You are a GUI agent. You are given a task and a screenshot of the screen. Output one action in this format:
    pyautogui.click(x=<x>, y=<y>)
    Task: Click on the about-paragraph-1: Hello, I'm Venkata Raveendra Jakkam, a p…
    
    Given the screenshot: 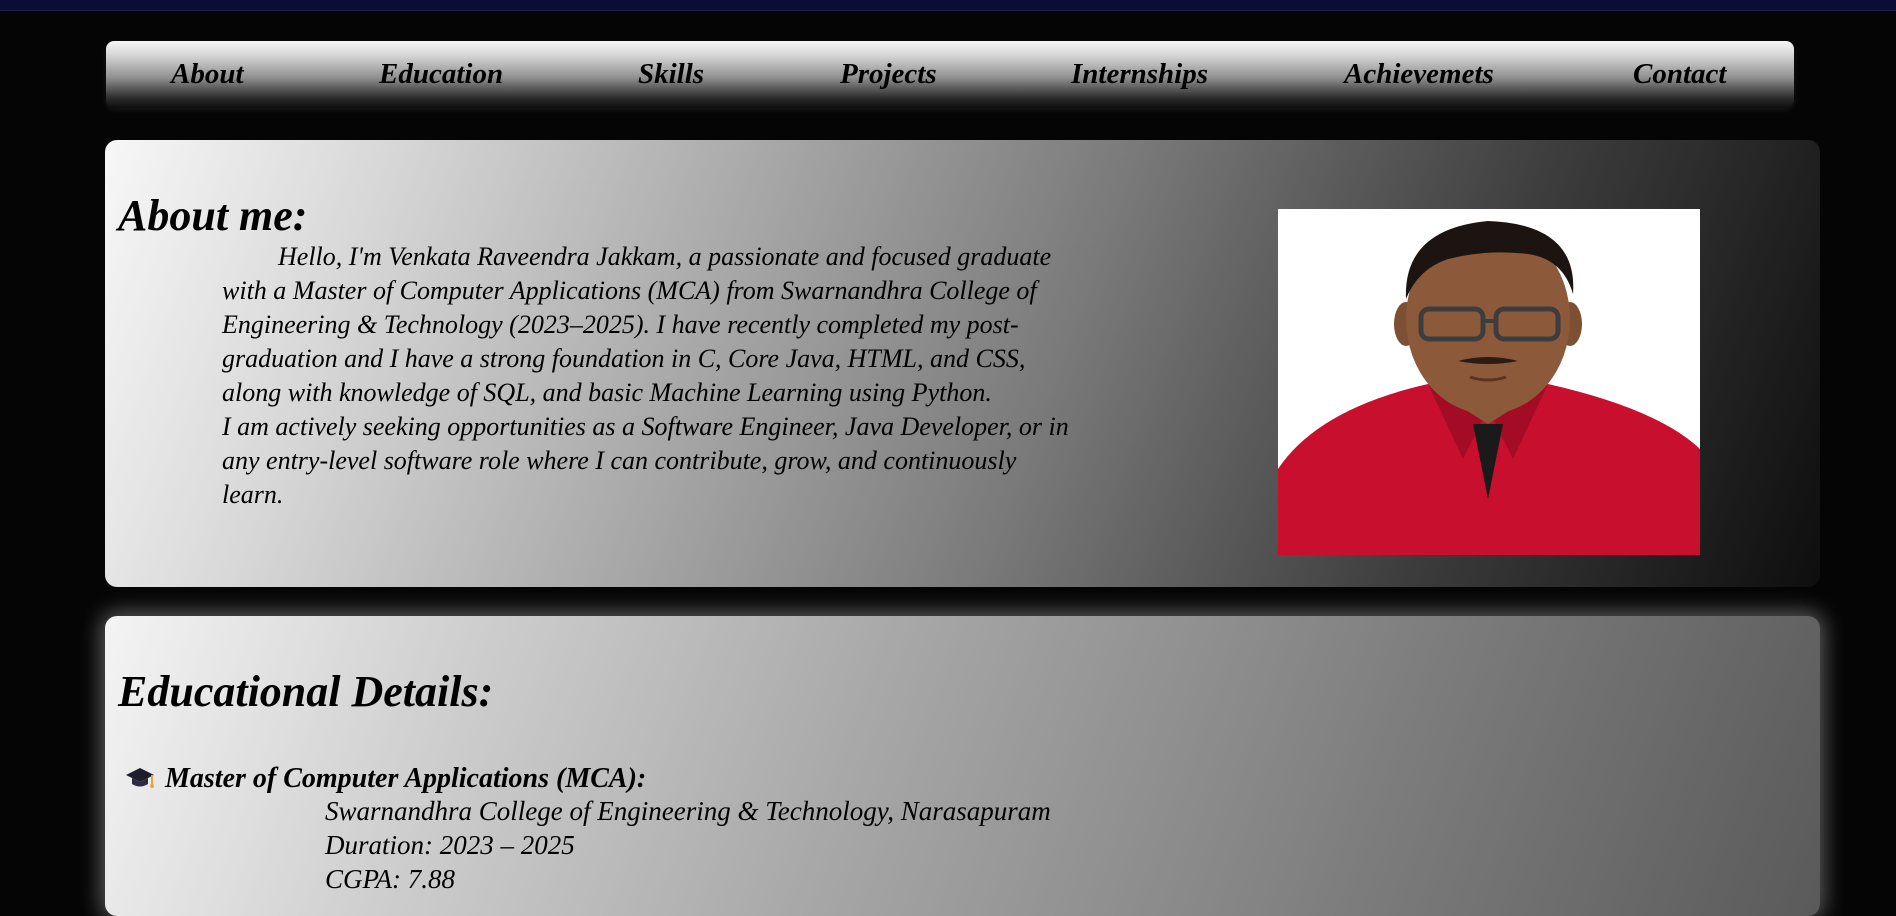 What is the action you would take?
    pyautogui.click(x=637, y=324)
    